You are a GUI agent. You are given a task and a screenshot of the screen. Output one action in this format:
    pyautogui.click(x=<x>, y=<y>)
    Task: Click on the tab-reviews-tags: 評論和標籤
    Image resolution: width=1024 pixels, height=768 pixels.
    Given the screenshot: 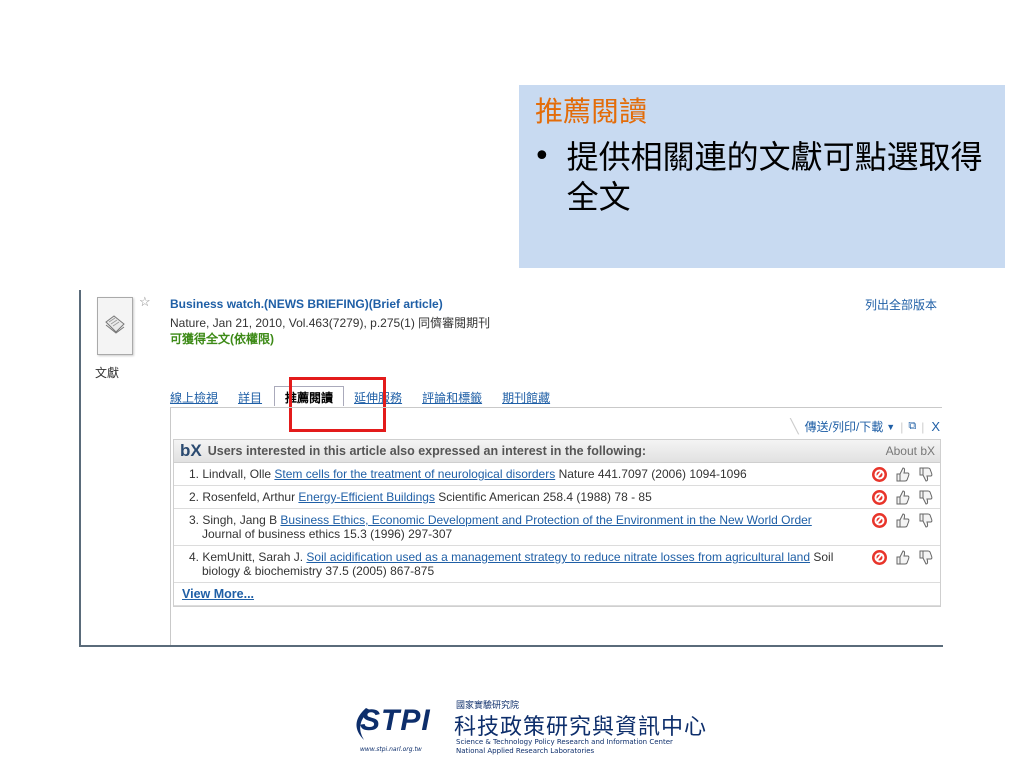 What is the action you would take?
    pyautogui.click(x=452, y=397)
    